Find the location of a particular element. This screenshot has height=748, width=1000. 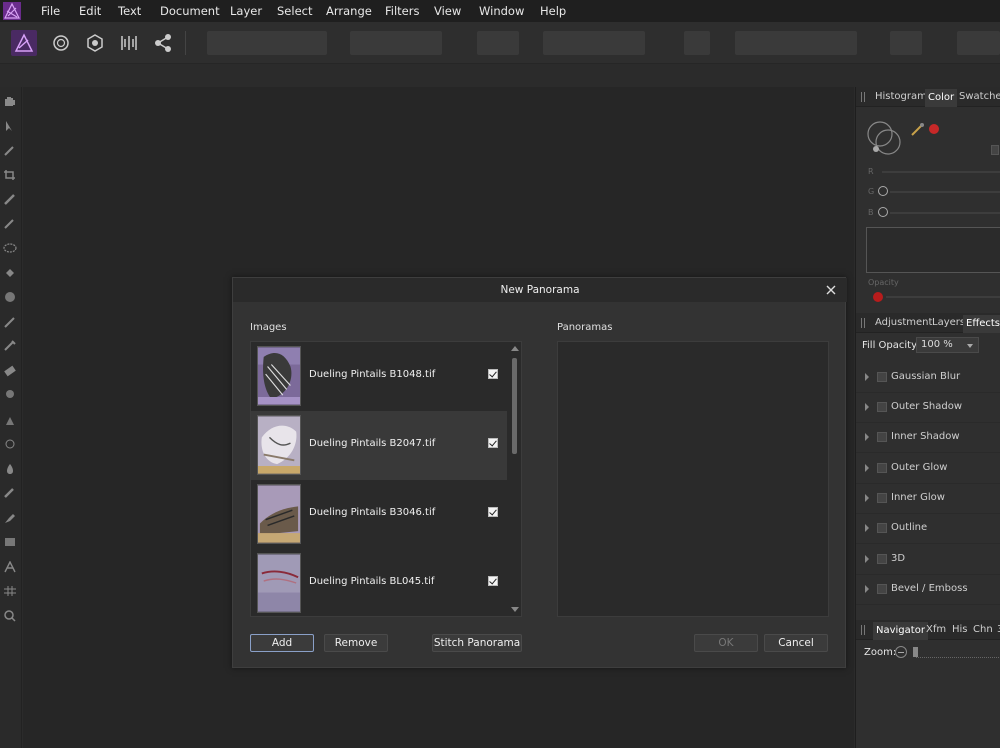

menu-help: Help is located at coordinates (553, 11).